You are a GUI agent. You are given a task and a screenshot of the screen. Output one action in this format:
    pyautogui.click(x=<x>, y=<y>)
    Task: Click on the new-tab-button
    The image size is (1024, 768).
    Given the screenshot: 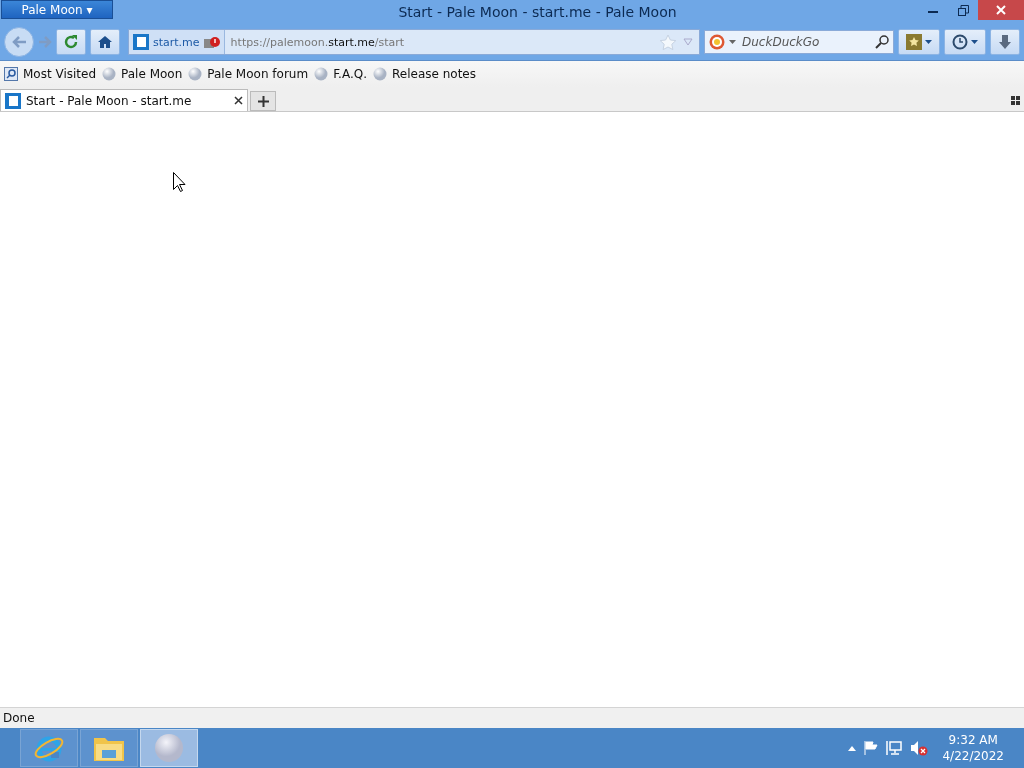 What is the action you would take?
    pyautogui.click(x=263, y=101)
    